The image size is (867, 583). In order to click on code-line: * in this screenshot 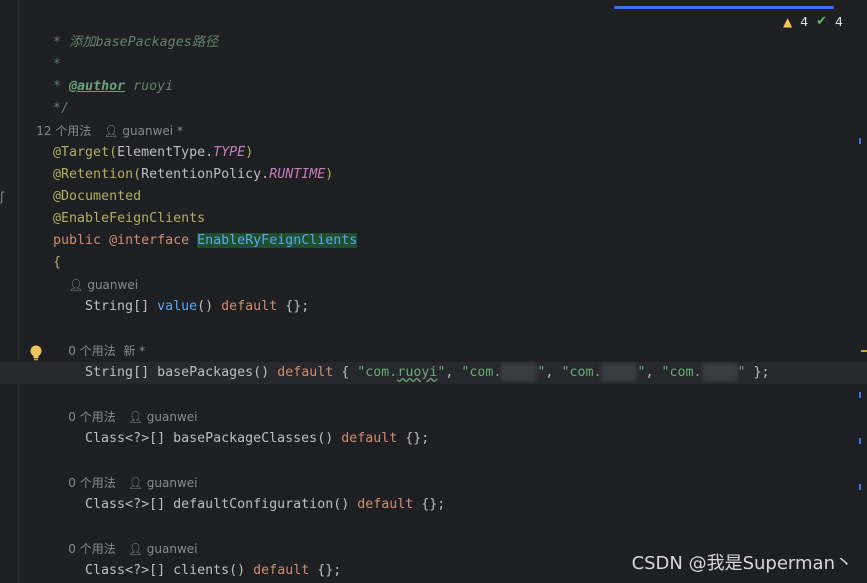, I will do `click(41, 52)`.